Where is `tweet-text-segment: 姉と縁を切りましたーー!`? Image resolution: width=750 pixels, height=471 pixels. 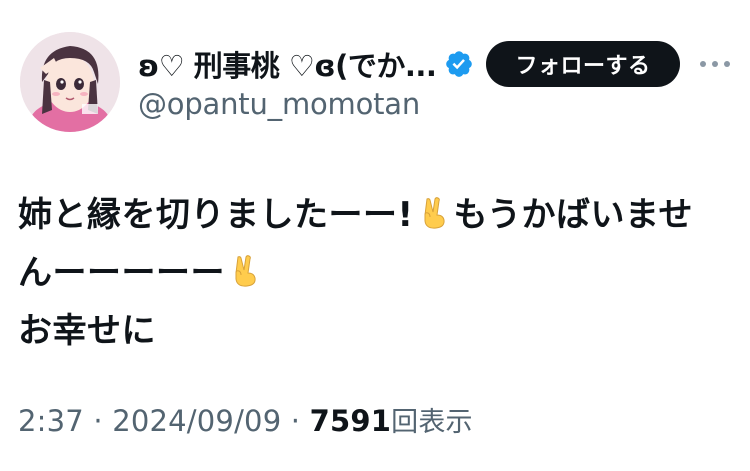 tweet-text-segment: 姉と縁を切りましたーー! is located at coordinates (216, 215).